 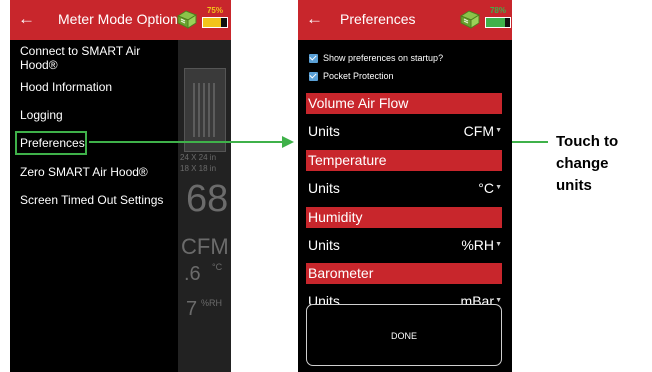 What do you see at coordinates (405, 190) in the screenshot?
I see `units-dropdown-temperature: Units °C ▼` at bounding box center [405, 190].